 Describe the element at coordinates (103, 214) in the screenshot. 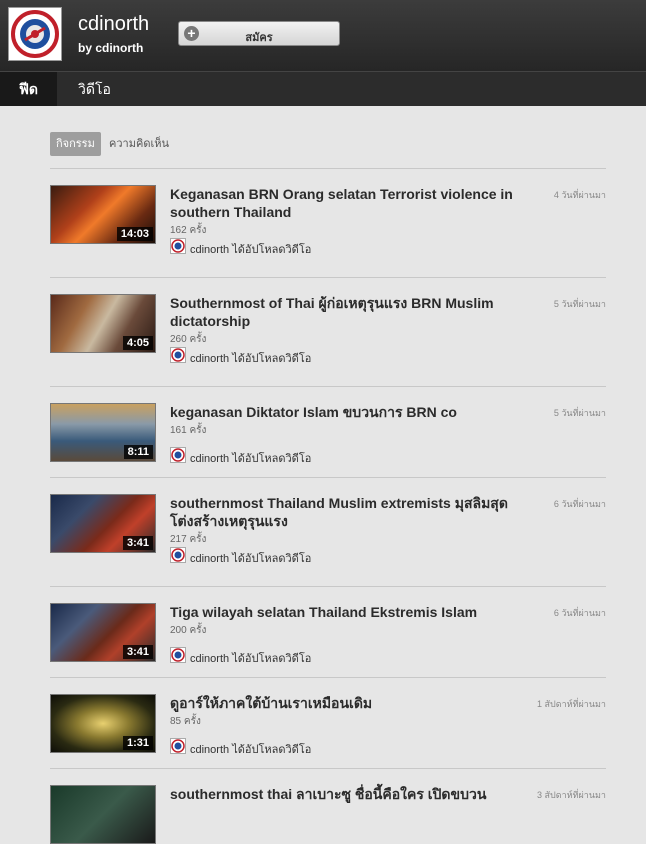

I see `video-thumbnail: 14:03` at that location.